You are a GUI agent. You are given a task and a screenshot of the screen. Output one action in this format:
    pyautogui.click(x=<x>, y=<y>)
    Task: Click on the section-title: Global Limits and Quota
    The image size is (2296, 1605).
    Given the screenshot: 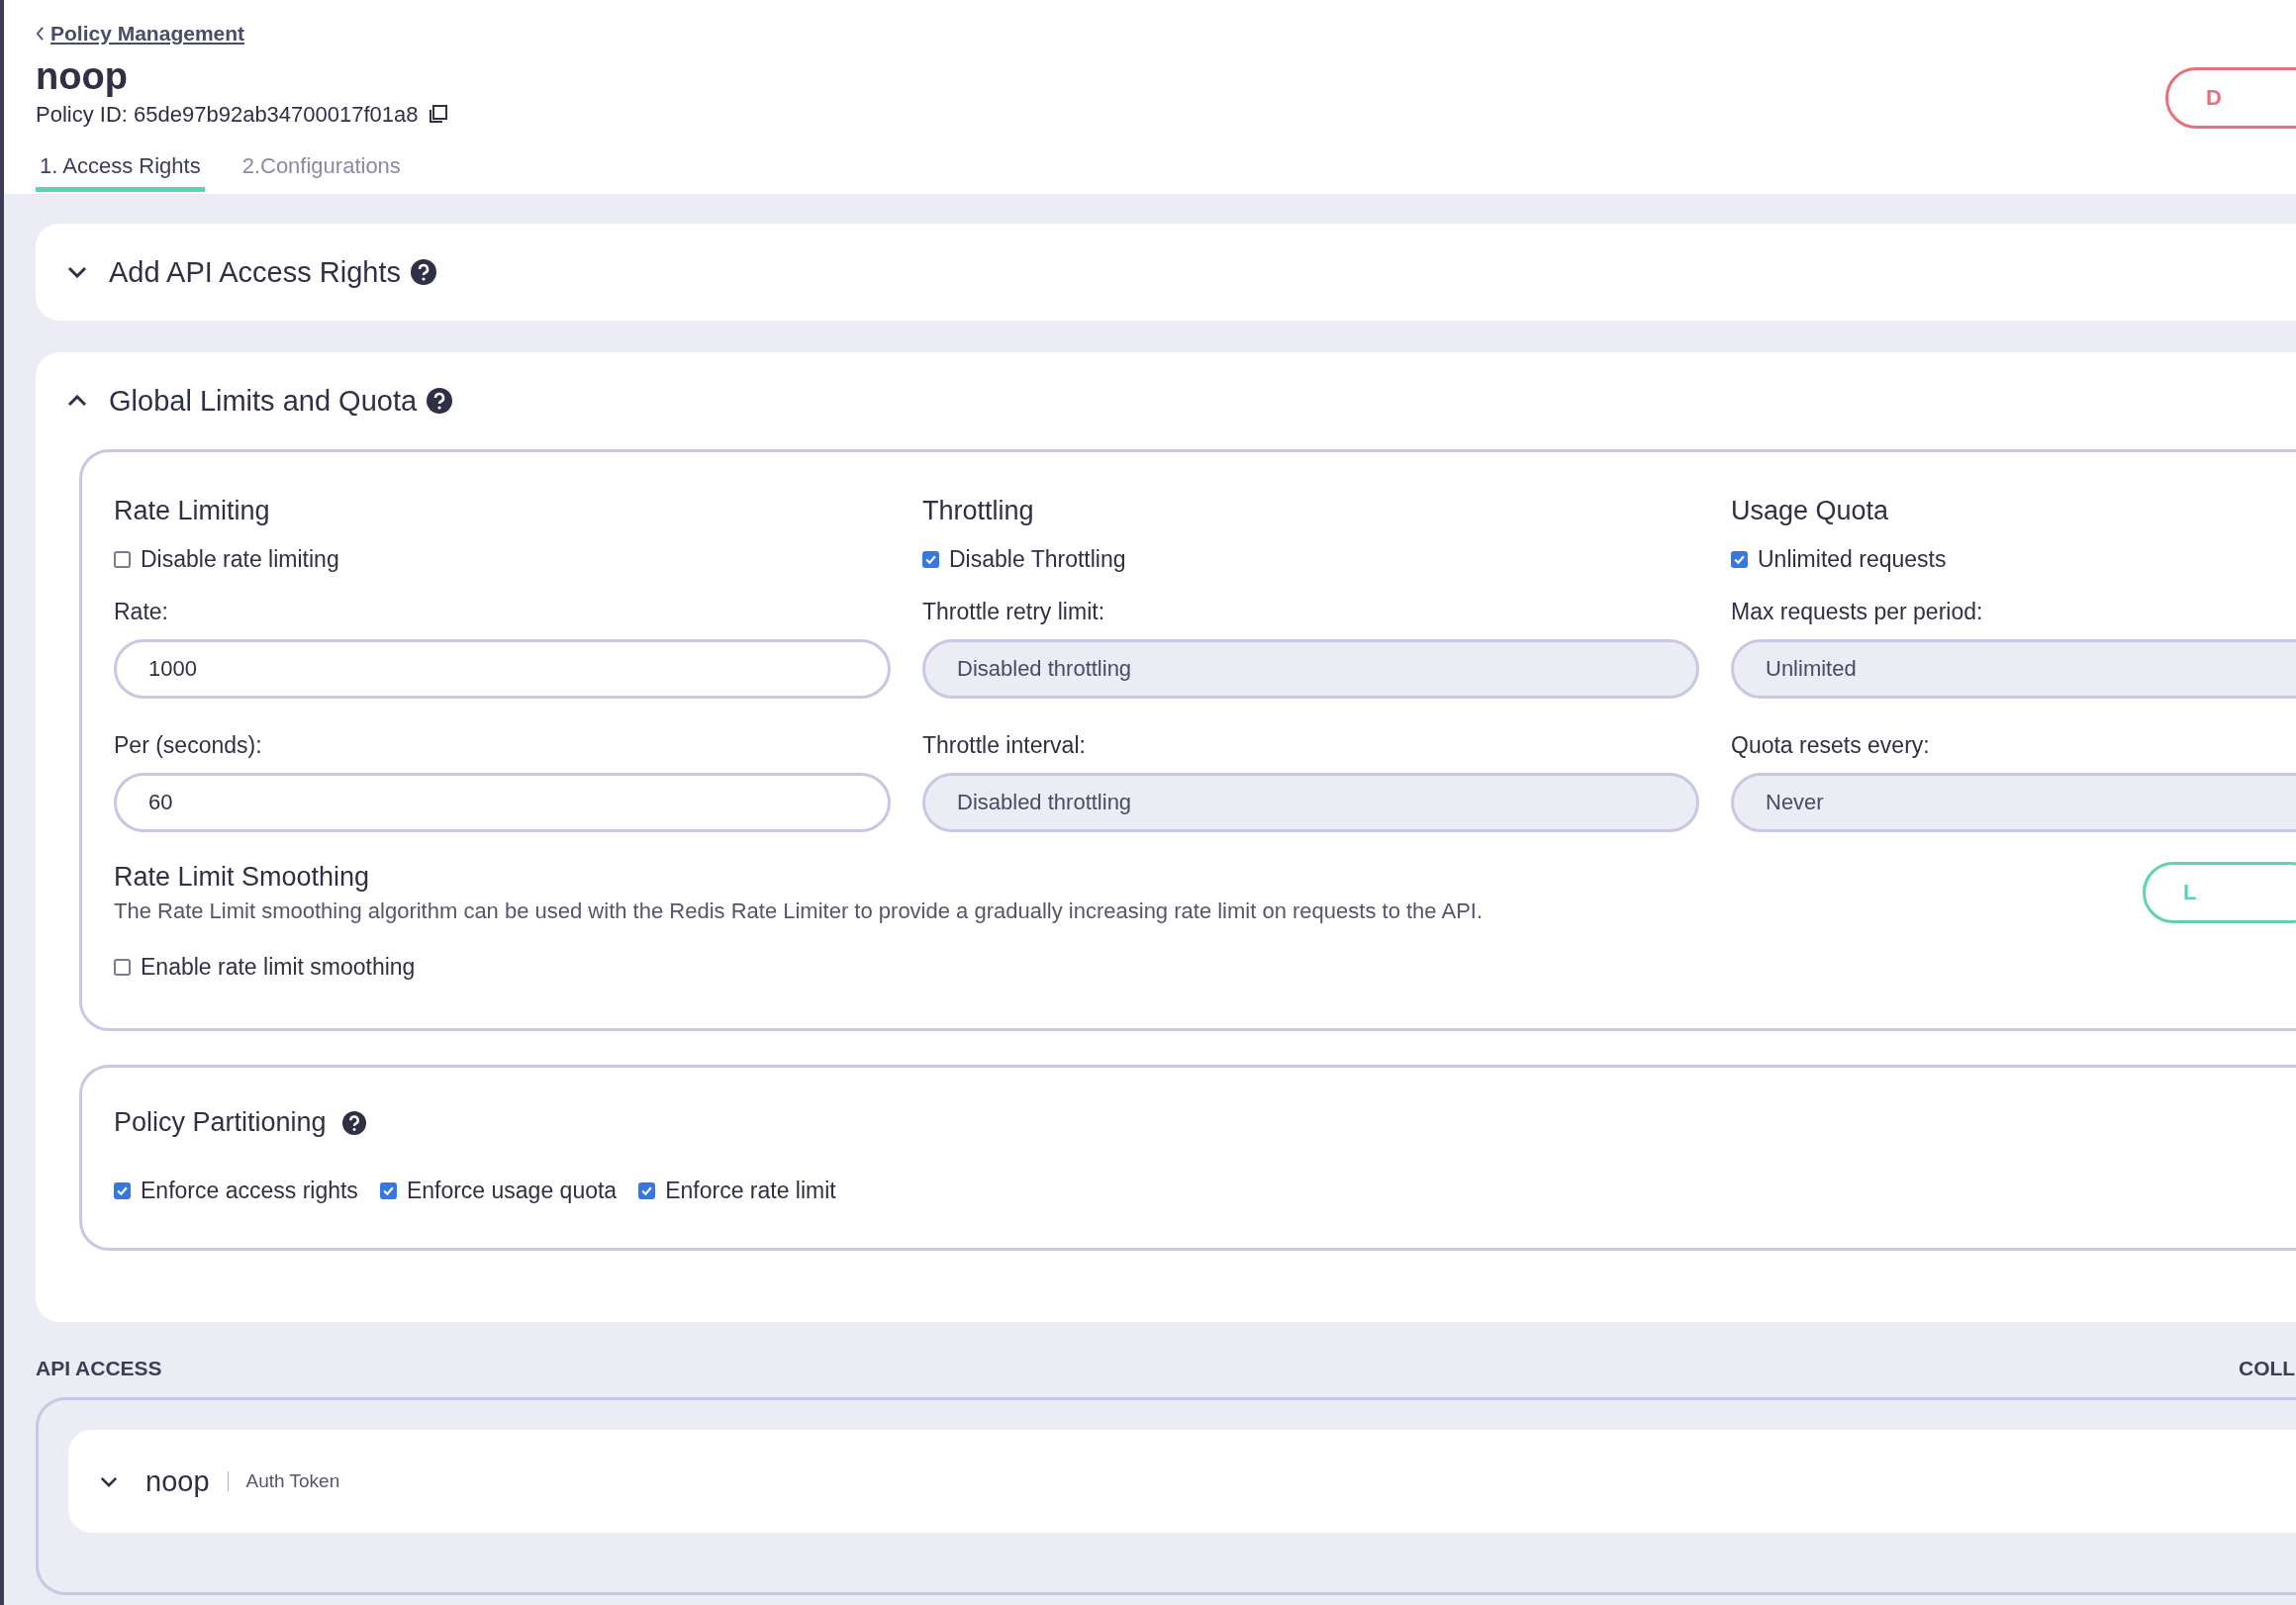 What is the action you would take?
    pyautogui.click(x=263, y=401)
    